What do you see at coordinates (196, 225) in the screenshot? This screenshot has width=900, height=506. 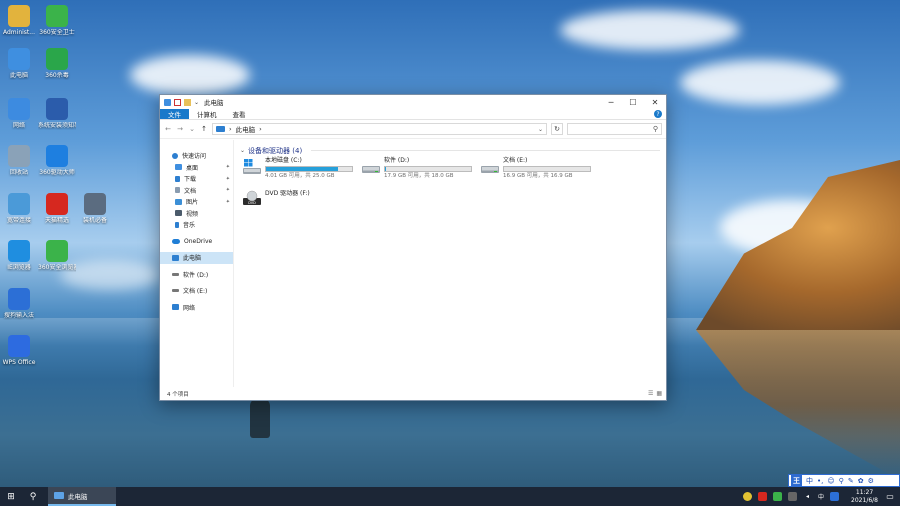 I see `nav-music: 音乐` at bounding box center [196, 225].